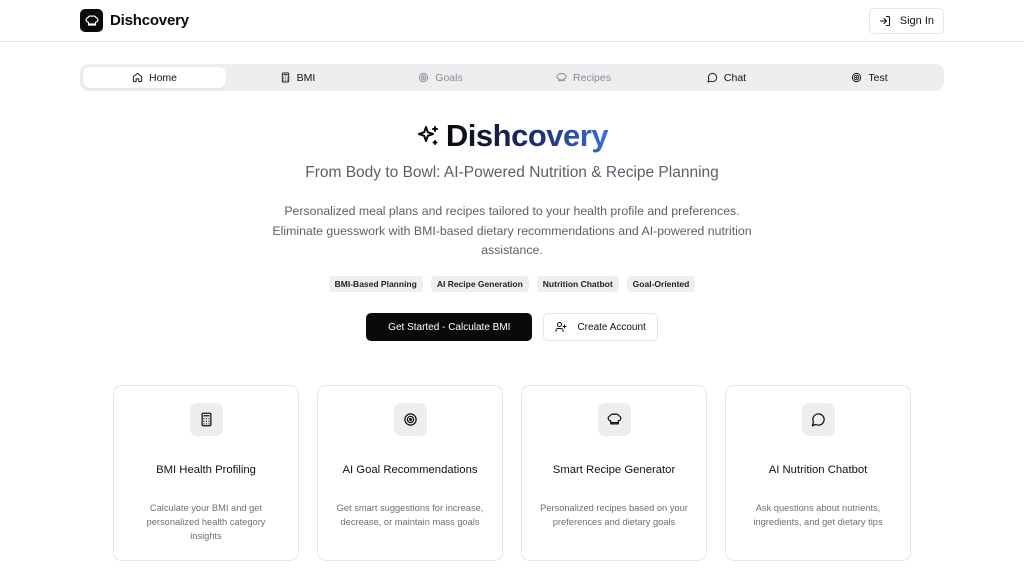 Image resolution: width=1024 pixels, height=586 pixels. Describe the element at coordinates (512, 21) in the screenshot. I see `top-header: Dishcovery Sign In` at that location.